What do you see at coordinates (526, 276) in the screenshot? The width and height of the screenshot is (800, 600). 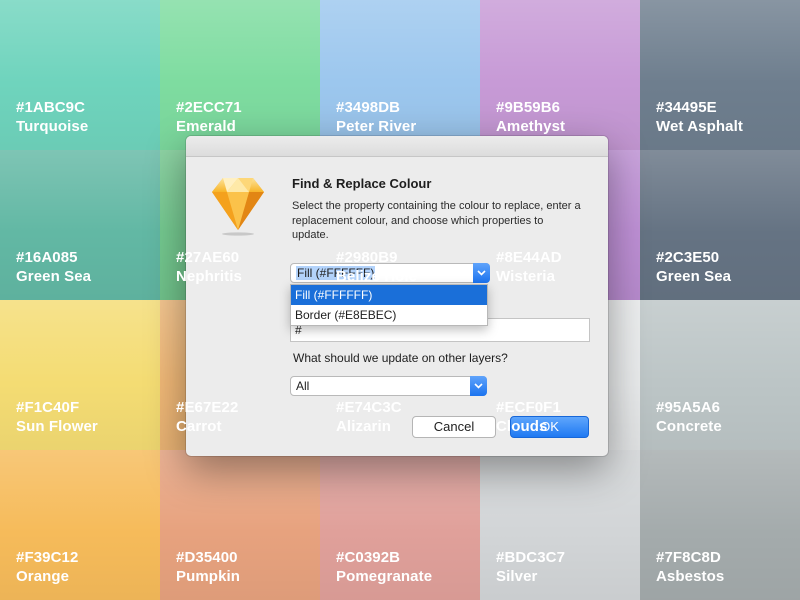 I see `swatch-name: Wisteria` at bounding box center [526, 276].